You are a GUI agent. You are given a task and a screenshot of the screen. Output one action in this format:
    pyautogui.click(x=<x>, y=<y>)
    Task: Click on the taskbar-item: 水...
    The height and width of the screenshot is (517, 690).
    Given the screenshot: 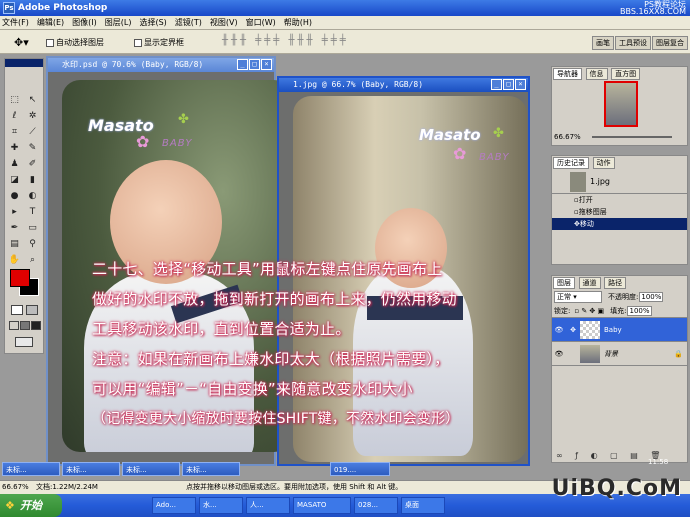 What is the action you would take?
    pyautogui.click(x=221, y=505)
    